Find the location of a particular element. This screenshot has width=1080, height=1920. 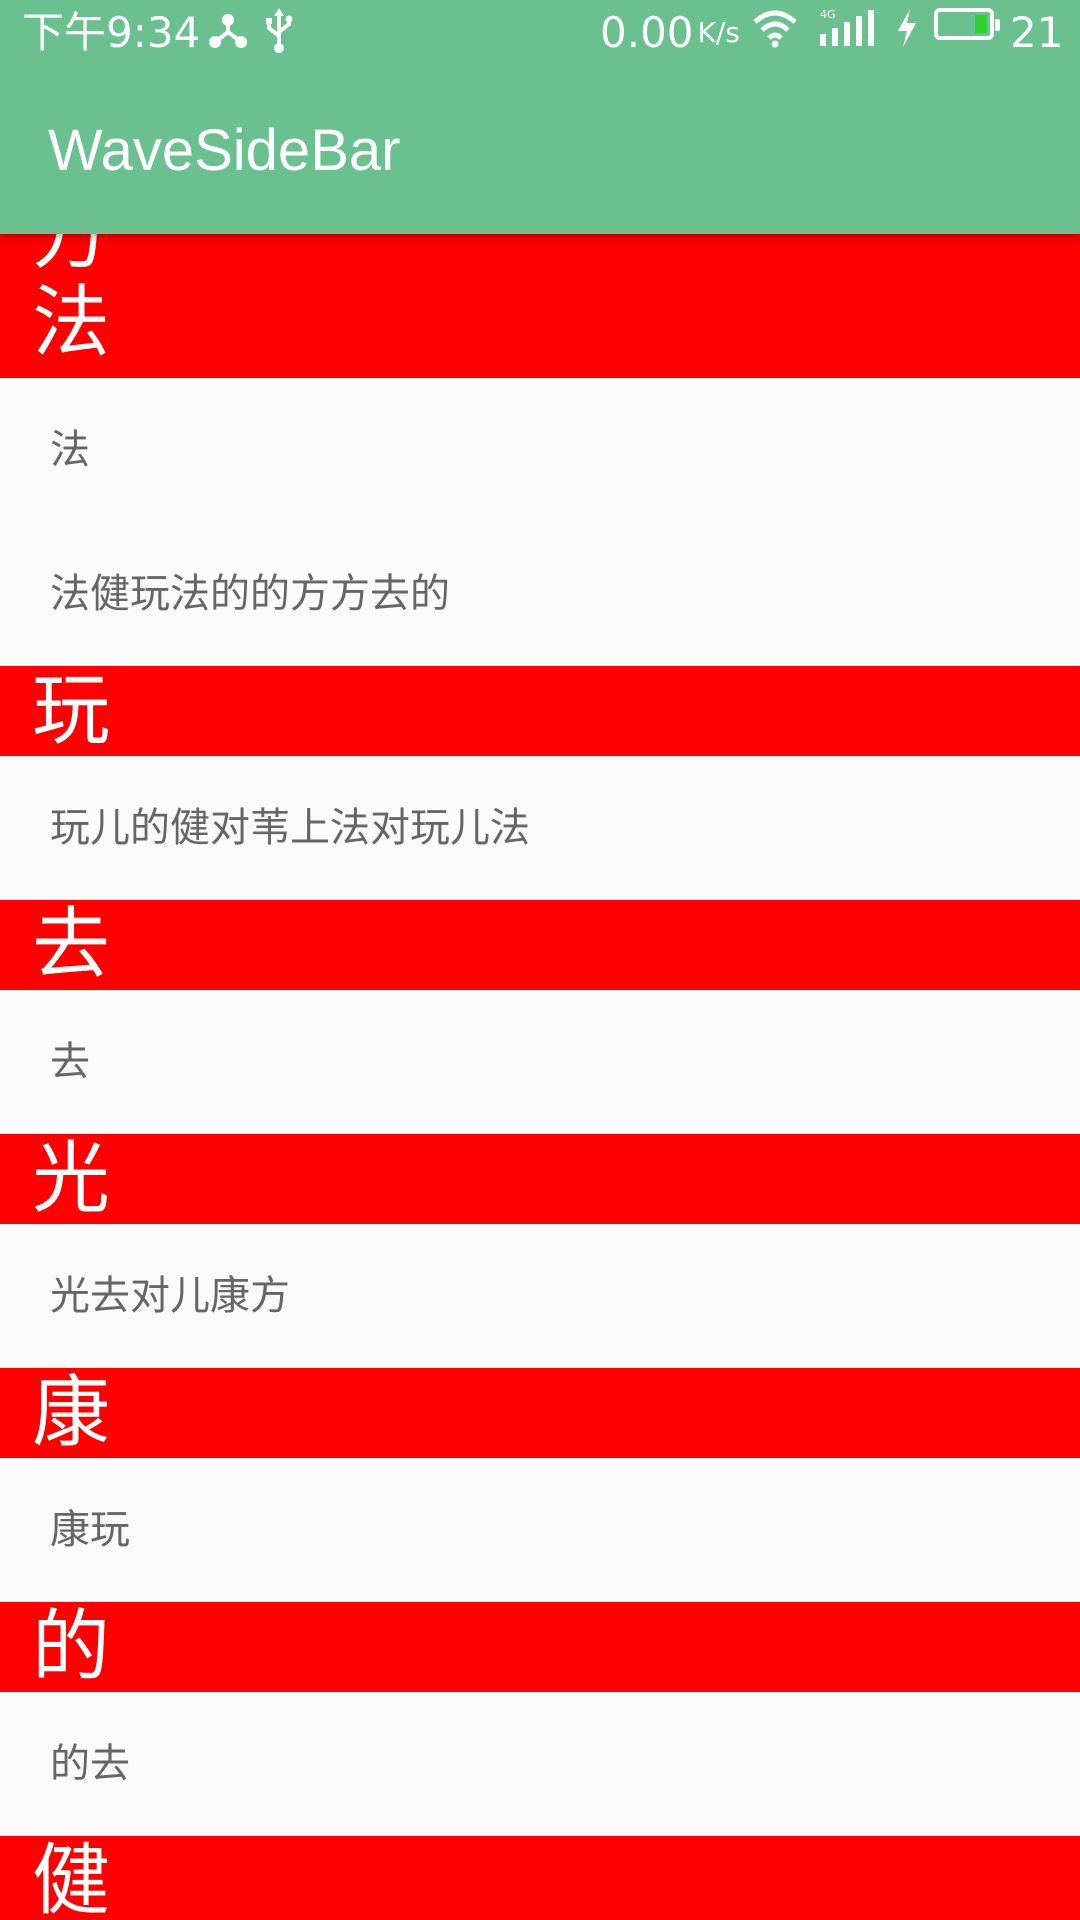

network-speed: 0.00 K/s is located at coordinates (670, 33).